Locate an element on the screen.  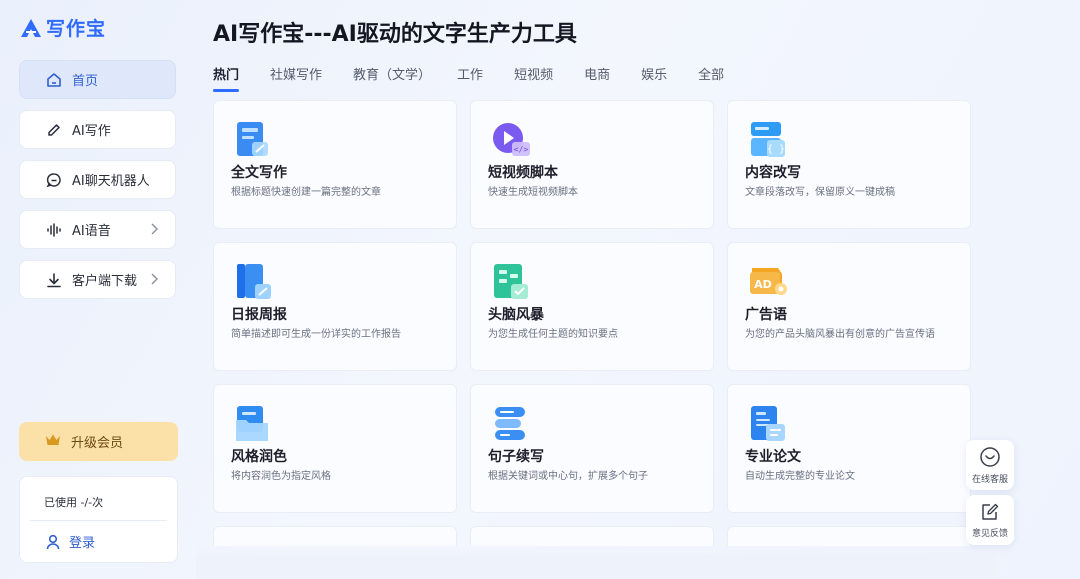
tool-card-brainstorm: 头脑风暴 为您生成任何主题的知识要点 is located at coordinates (592, 306).